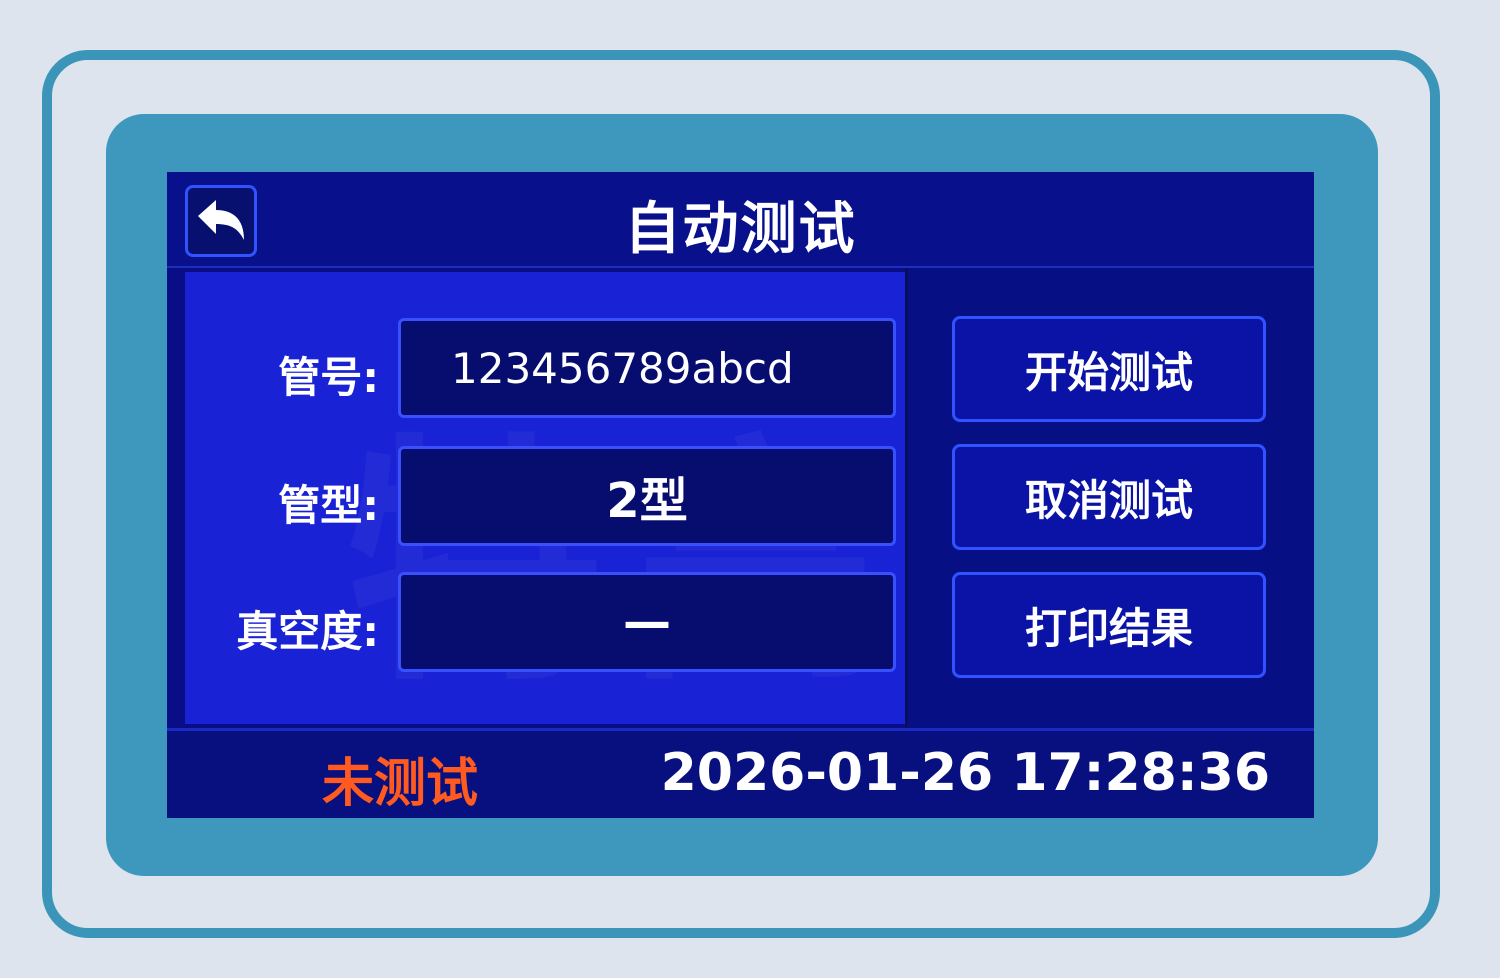 Image resolution: width=1500 pixels, height=978 pixels. I want to click on tube-number-field: 123456789abcd, so click(647, 368).